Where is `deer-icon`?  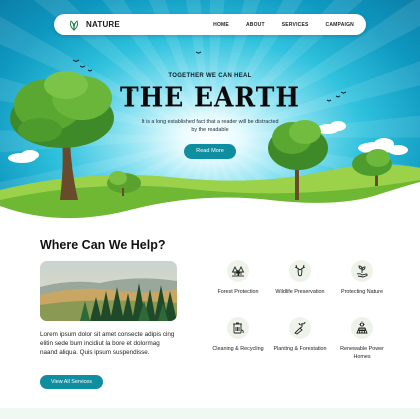 deer-icon is located at coordinates (300, 271).